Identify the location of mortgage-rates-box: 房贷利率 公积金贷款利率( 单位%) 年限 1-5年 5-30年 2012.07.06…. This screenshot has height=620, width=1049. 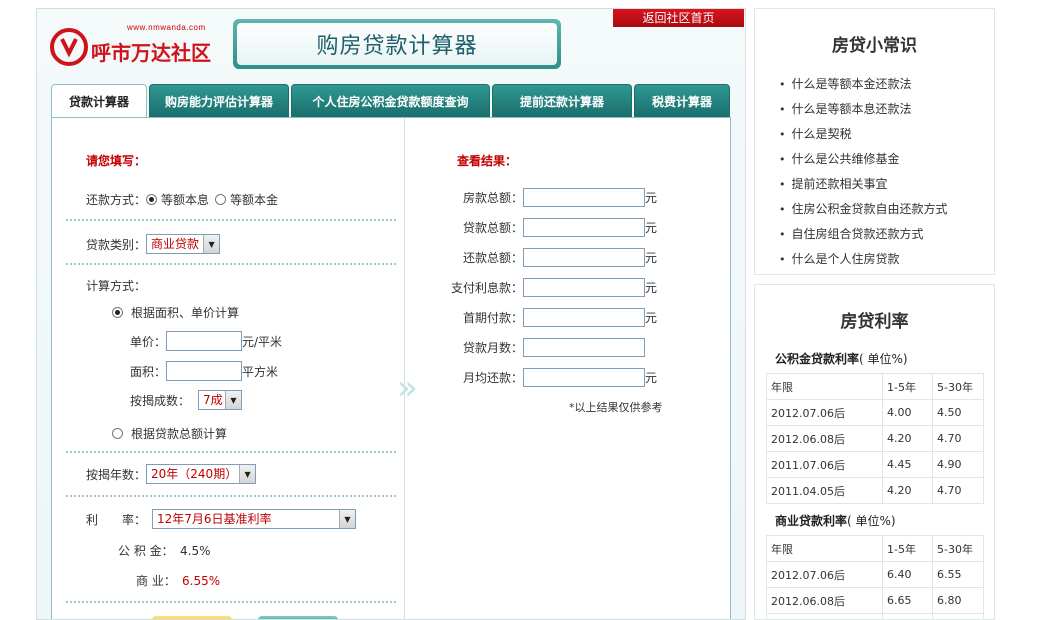
(874, 452).